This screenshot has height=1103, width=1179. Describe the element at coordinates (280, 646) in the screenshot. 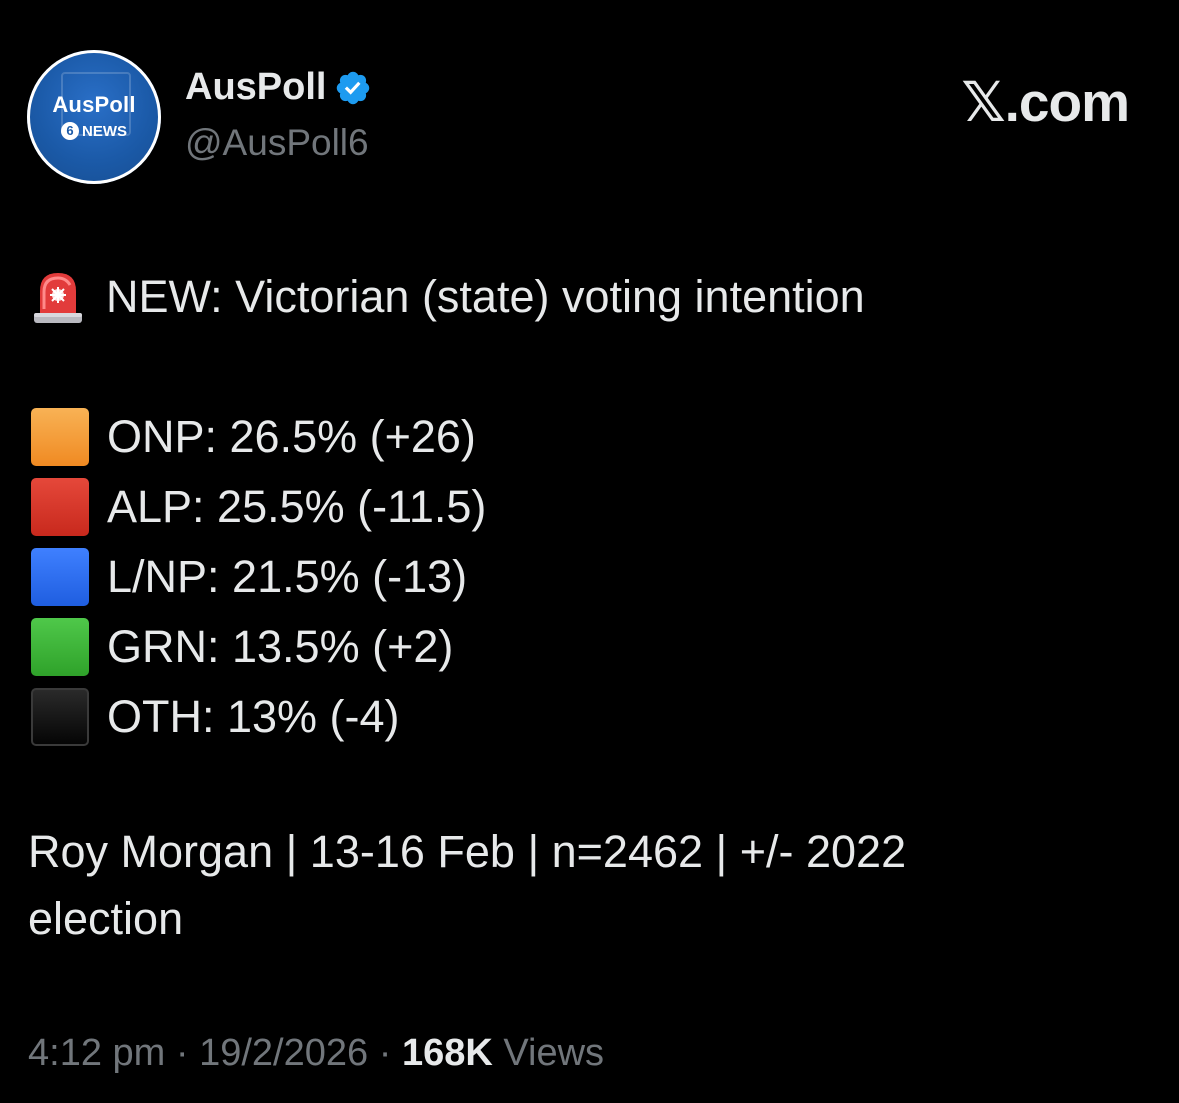

I see `result-text: GRN: 13.5% (+2)` at that location.